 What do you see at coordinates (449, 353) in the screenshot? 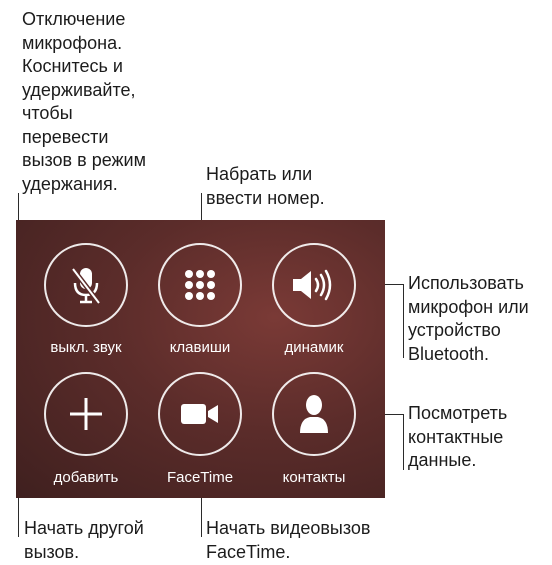
I see `callout-line: Bluetooth.` at bounding box center [449, 353].